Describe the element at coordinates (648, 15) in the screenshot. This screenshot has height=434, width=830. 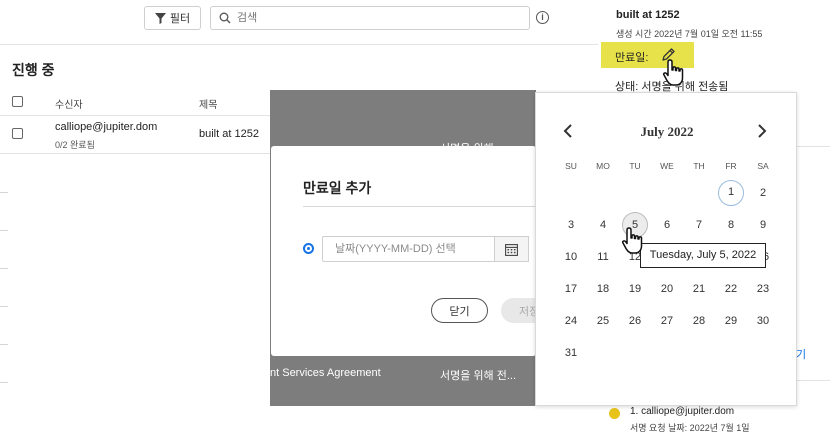
I see `panel-agreement-title: built at 1252` at that location.